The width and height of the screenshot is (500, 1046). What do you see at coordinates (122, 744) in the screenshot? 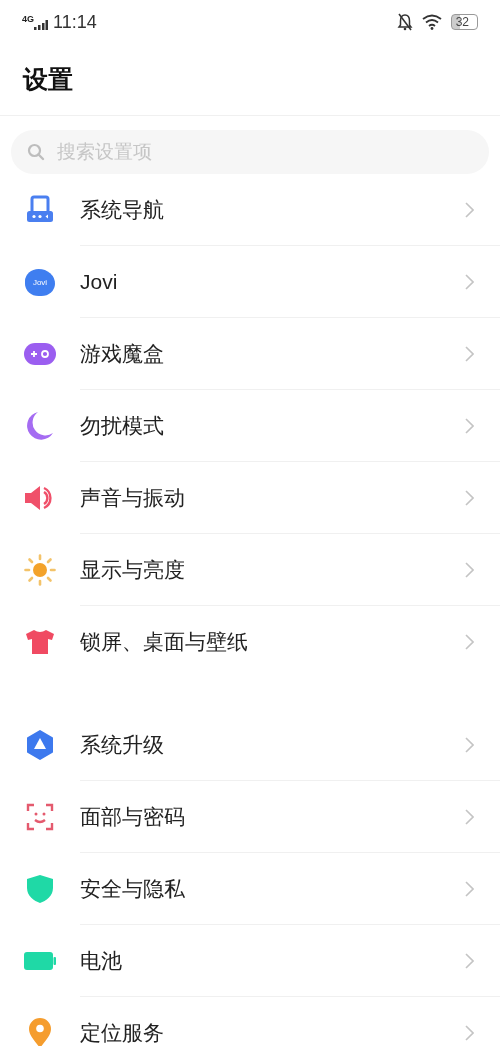
I see `item-label: 系统升级` at bounding box center [122, 744].